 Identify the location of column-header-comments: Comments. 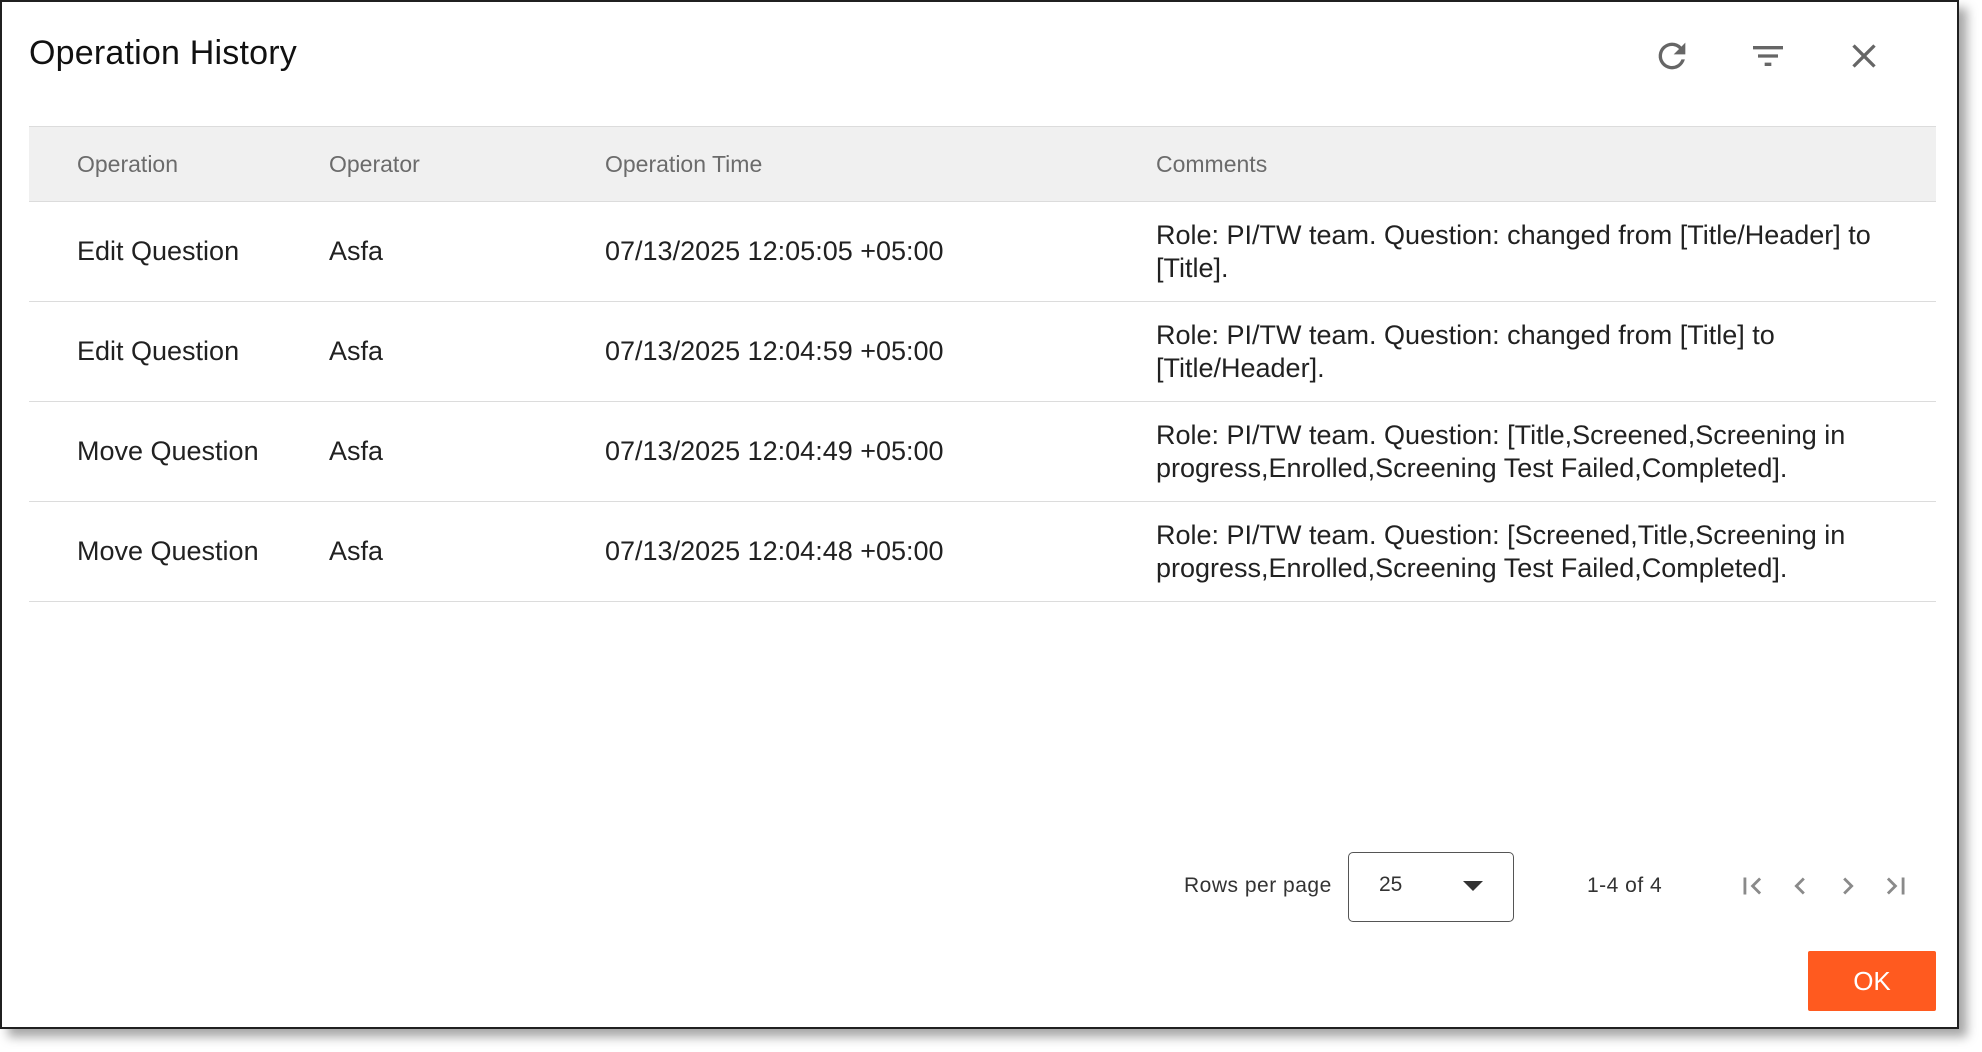
(1536, 164).